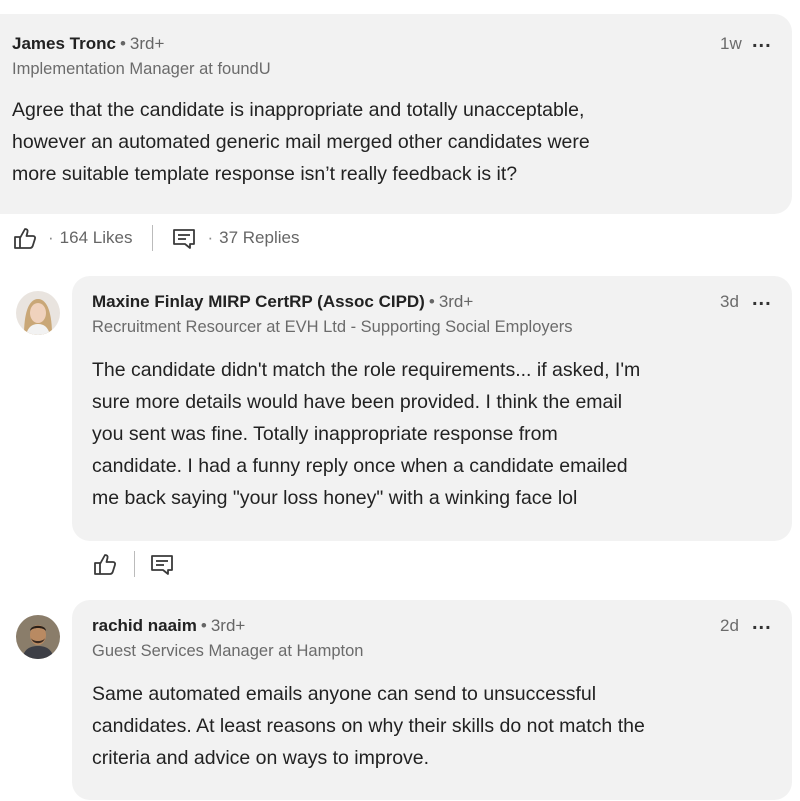  I want to click on comment-timestamp: 3d, so click(729, 301).